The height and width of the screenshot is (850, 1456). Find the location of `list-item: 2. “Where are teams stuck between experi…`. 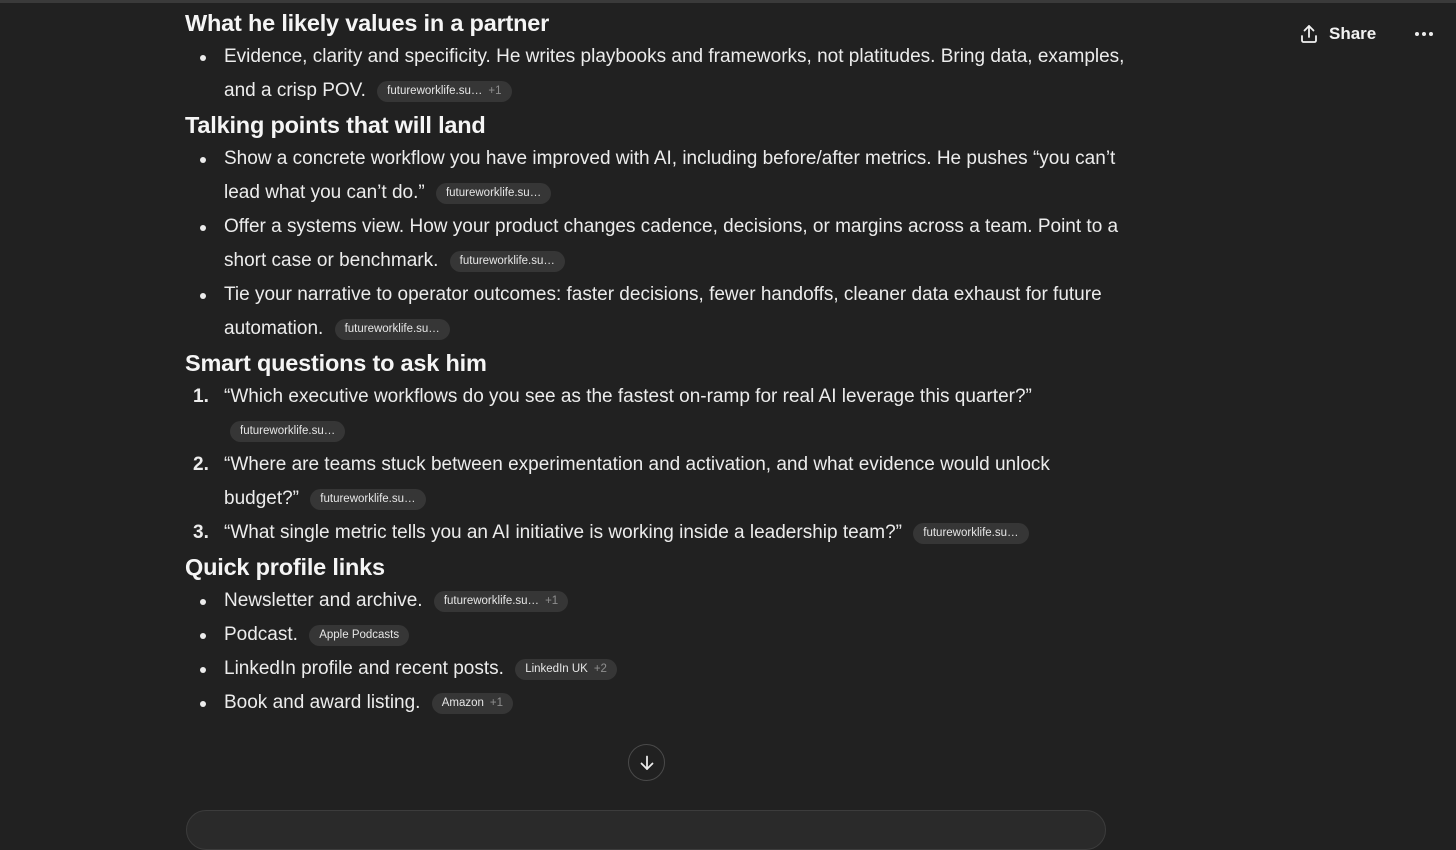

list-item: 2. “Where are teams stuck between experi… is located at coordinates (655, 482).